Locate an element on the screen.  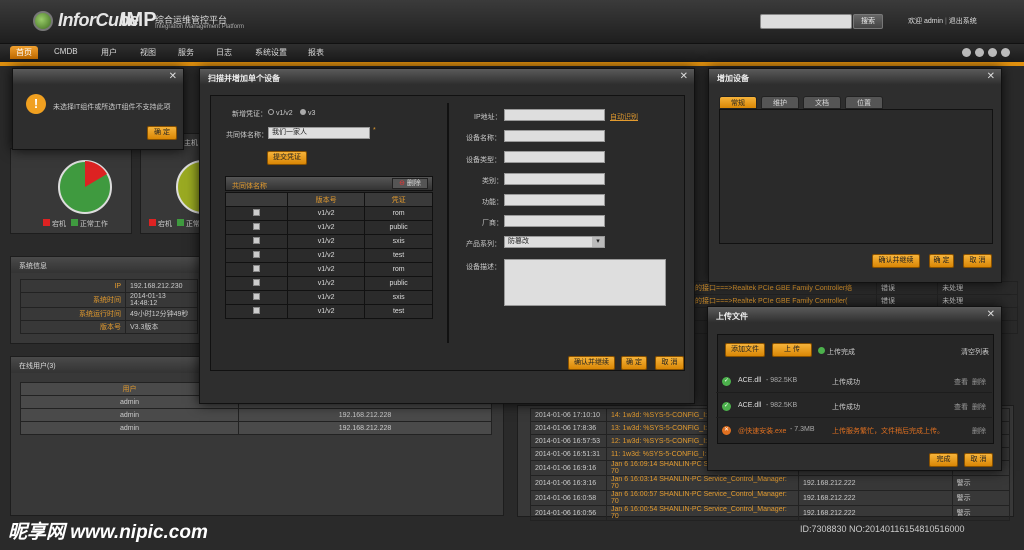
tab-location: 位置 is located at coordinates (864, 102).